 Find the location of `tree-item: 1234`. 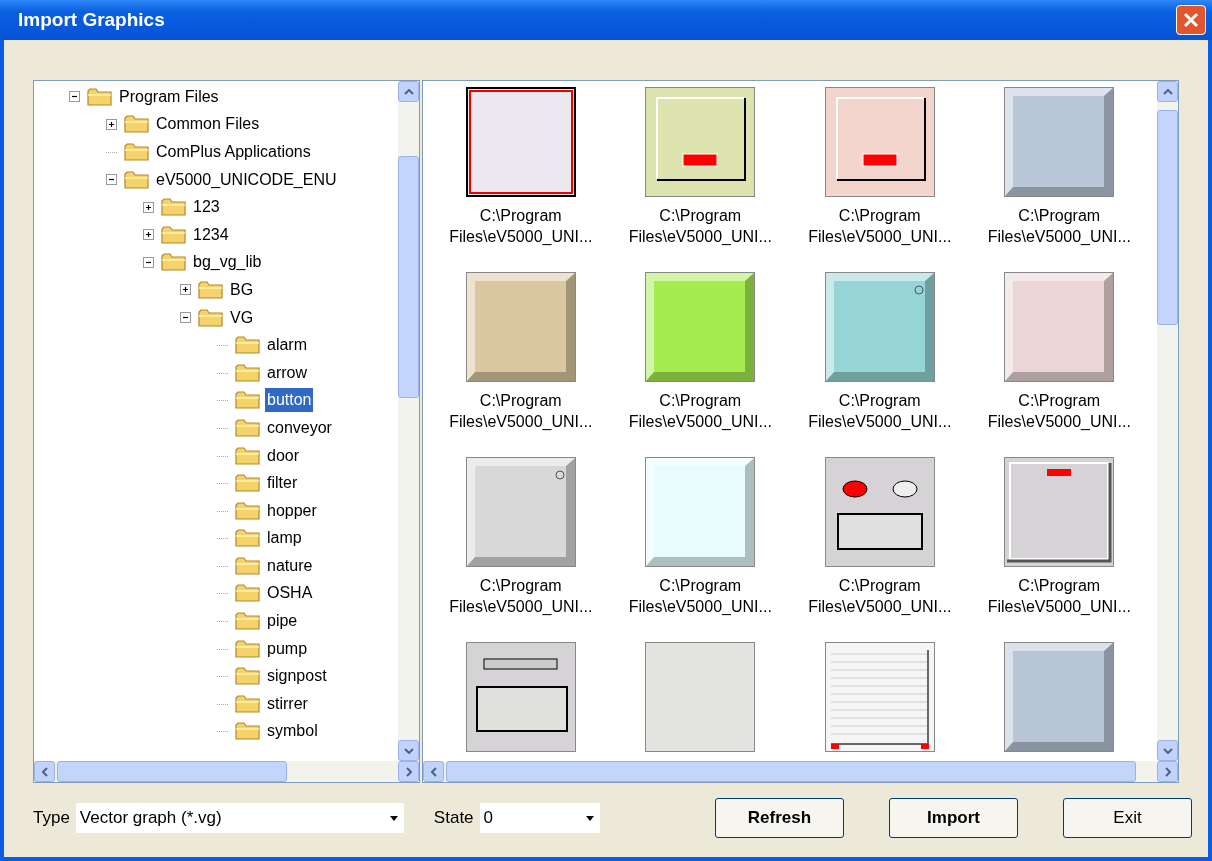

tree-item: 1234 is located at coordinates (211, 234).